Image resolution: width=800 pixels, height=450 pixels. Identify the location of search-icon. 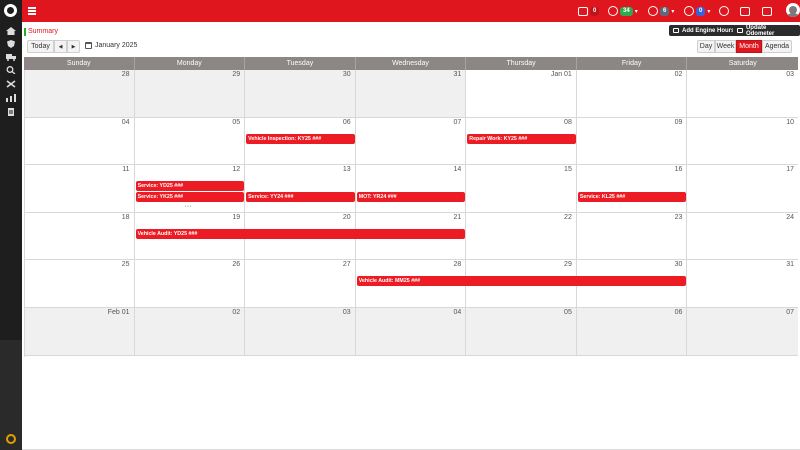
(11, 70).